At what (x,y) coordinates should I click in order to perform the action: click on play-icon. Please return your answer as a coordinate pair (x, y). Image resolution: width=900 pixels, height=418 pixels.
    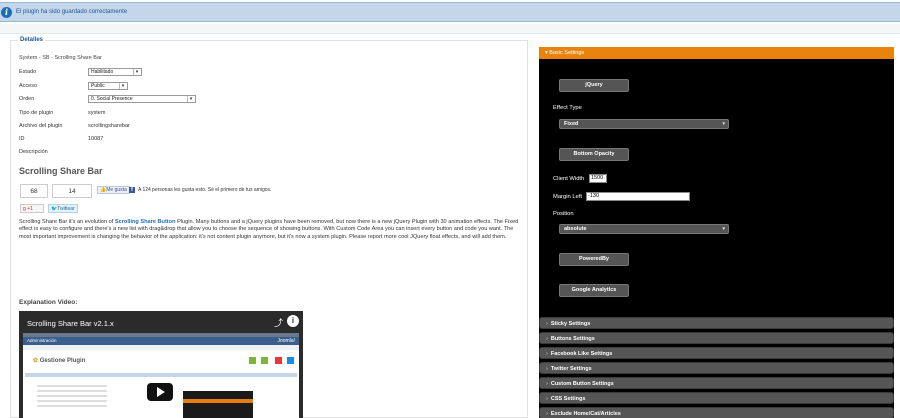
    Looking at the image, I should click on (160, 392).